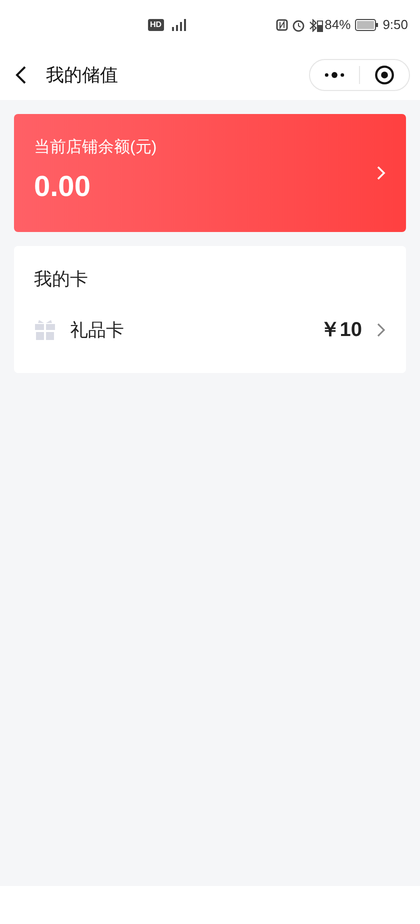 This screenshot has width=420, height=924. I want to click on back-icon, so click(21, 75).